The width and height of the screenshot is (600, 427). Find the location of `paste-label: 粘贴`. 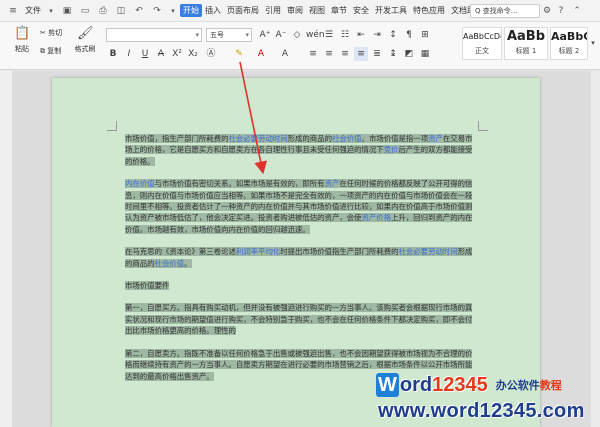

paste-label: 粘贴 is located at coordinates (22, 49).